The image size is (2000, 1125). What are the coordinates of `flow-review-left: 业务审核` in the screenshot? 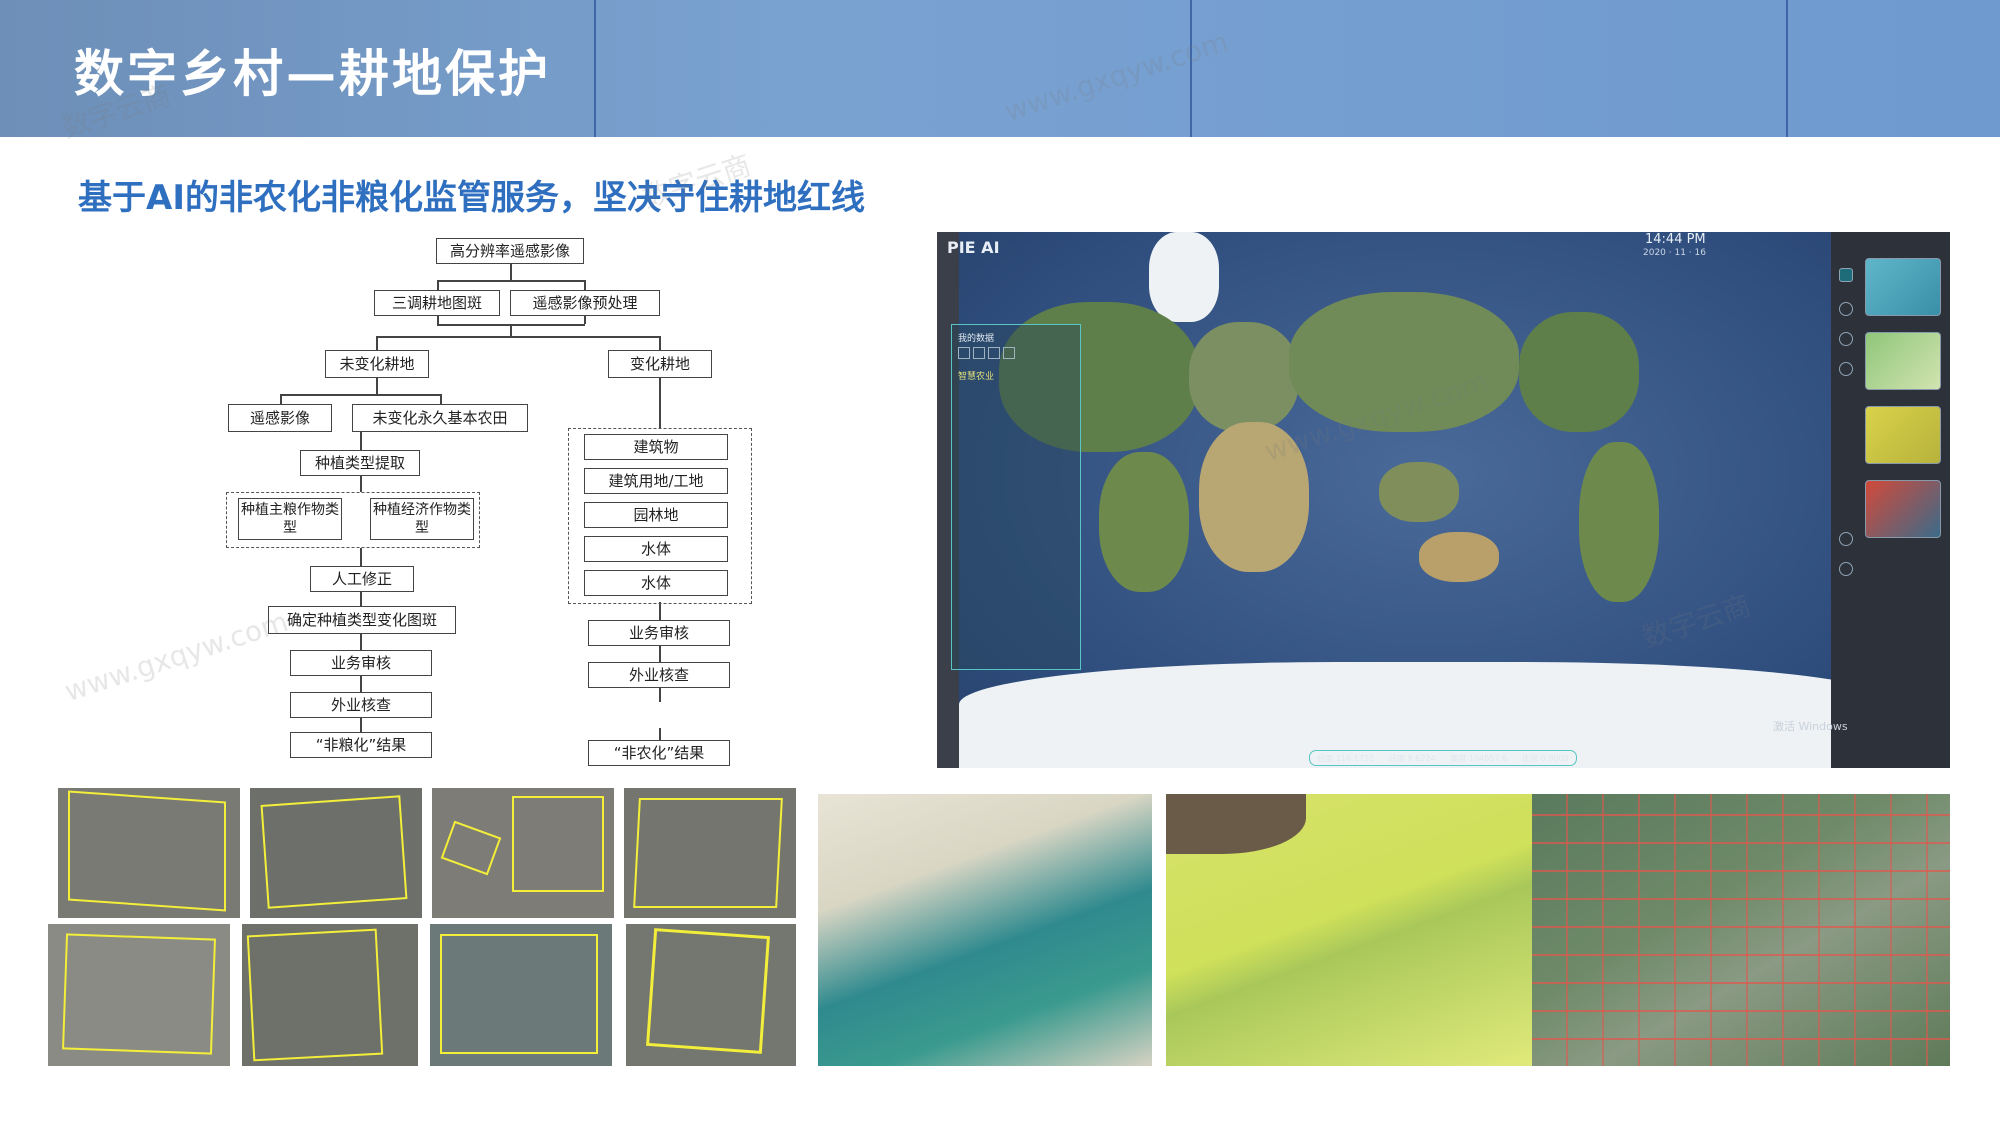 It's located at (361, 663).